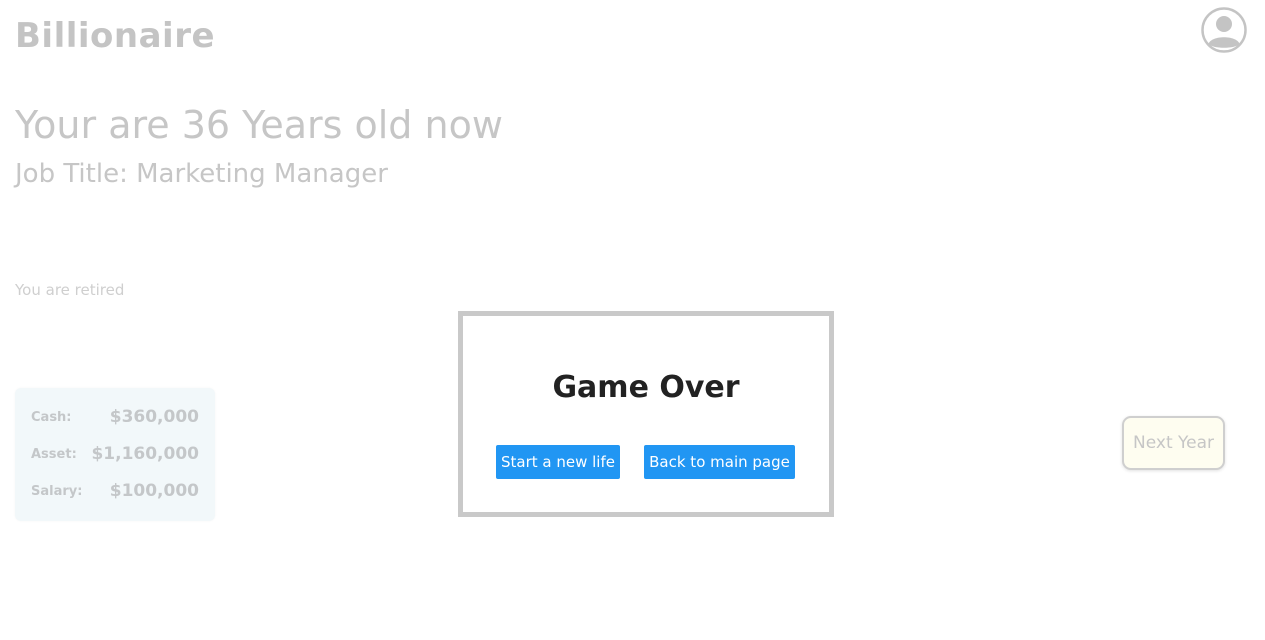 This screenshot has height=640, width=1265. I want to click on back-to-main-page-button: Back to main page, so click(719, 462).